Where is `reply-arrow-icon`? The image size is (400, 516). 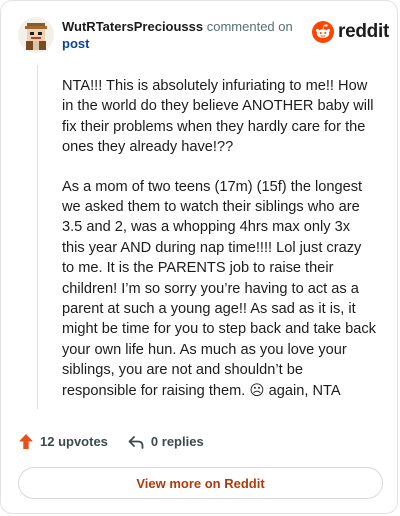 reply-arrow-icon is located at coordinates (136, 442).